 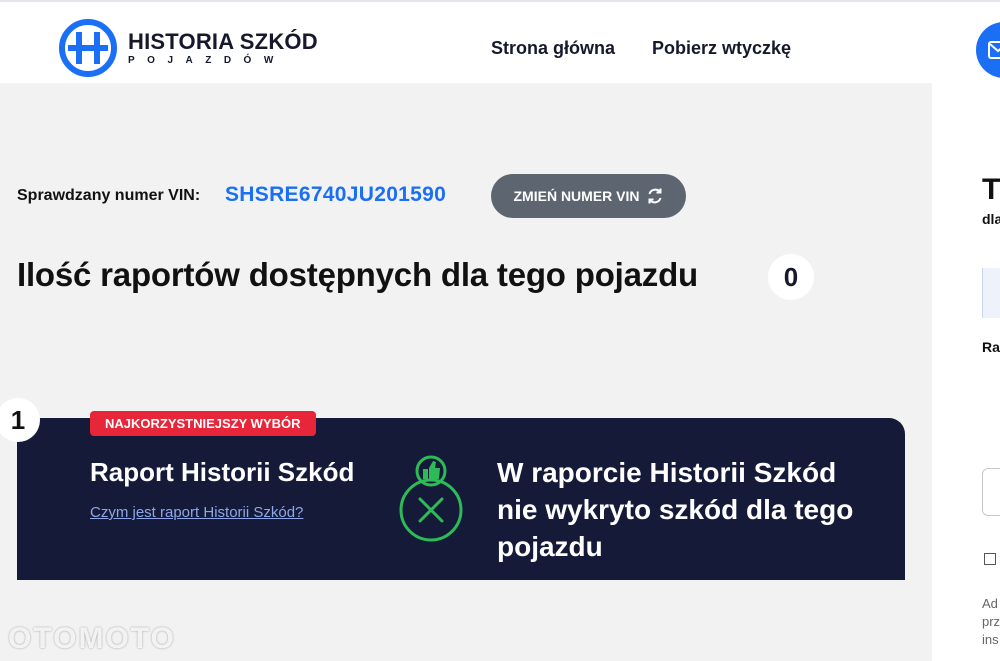 What do you see at coordinates (654, 196) in the screenshot?
I see `refresh-icon` at bounding box center [654, 196].